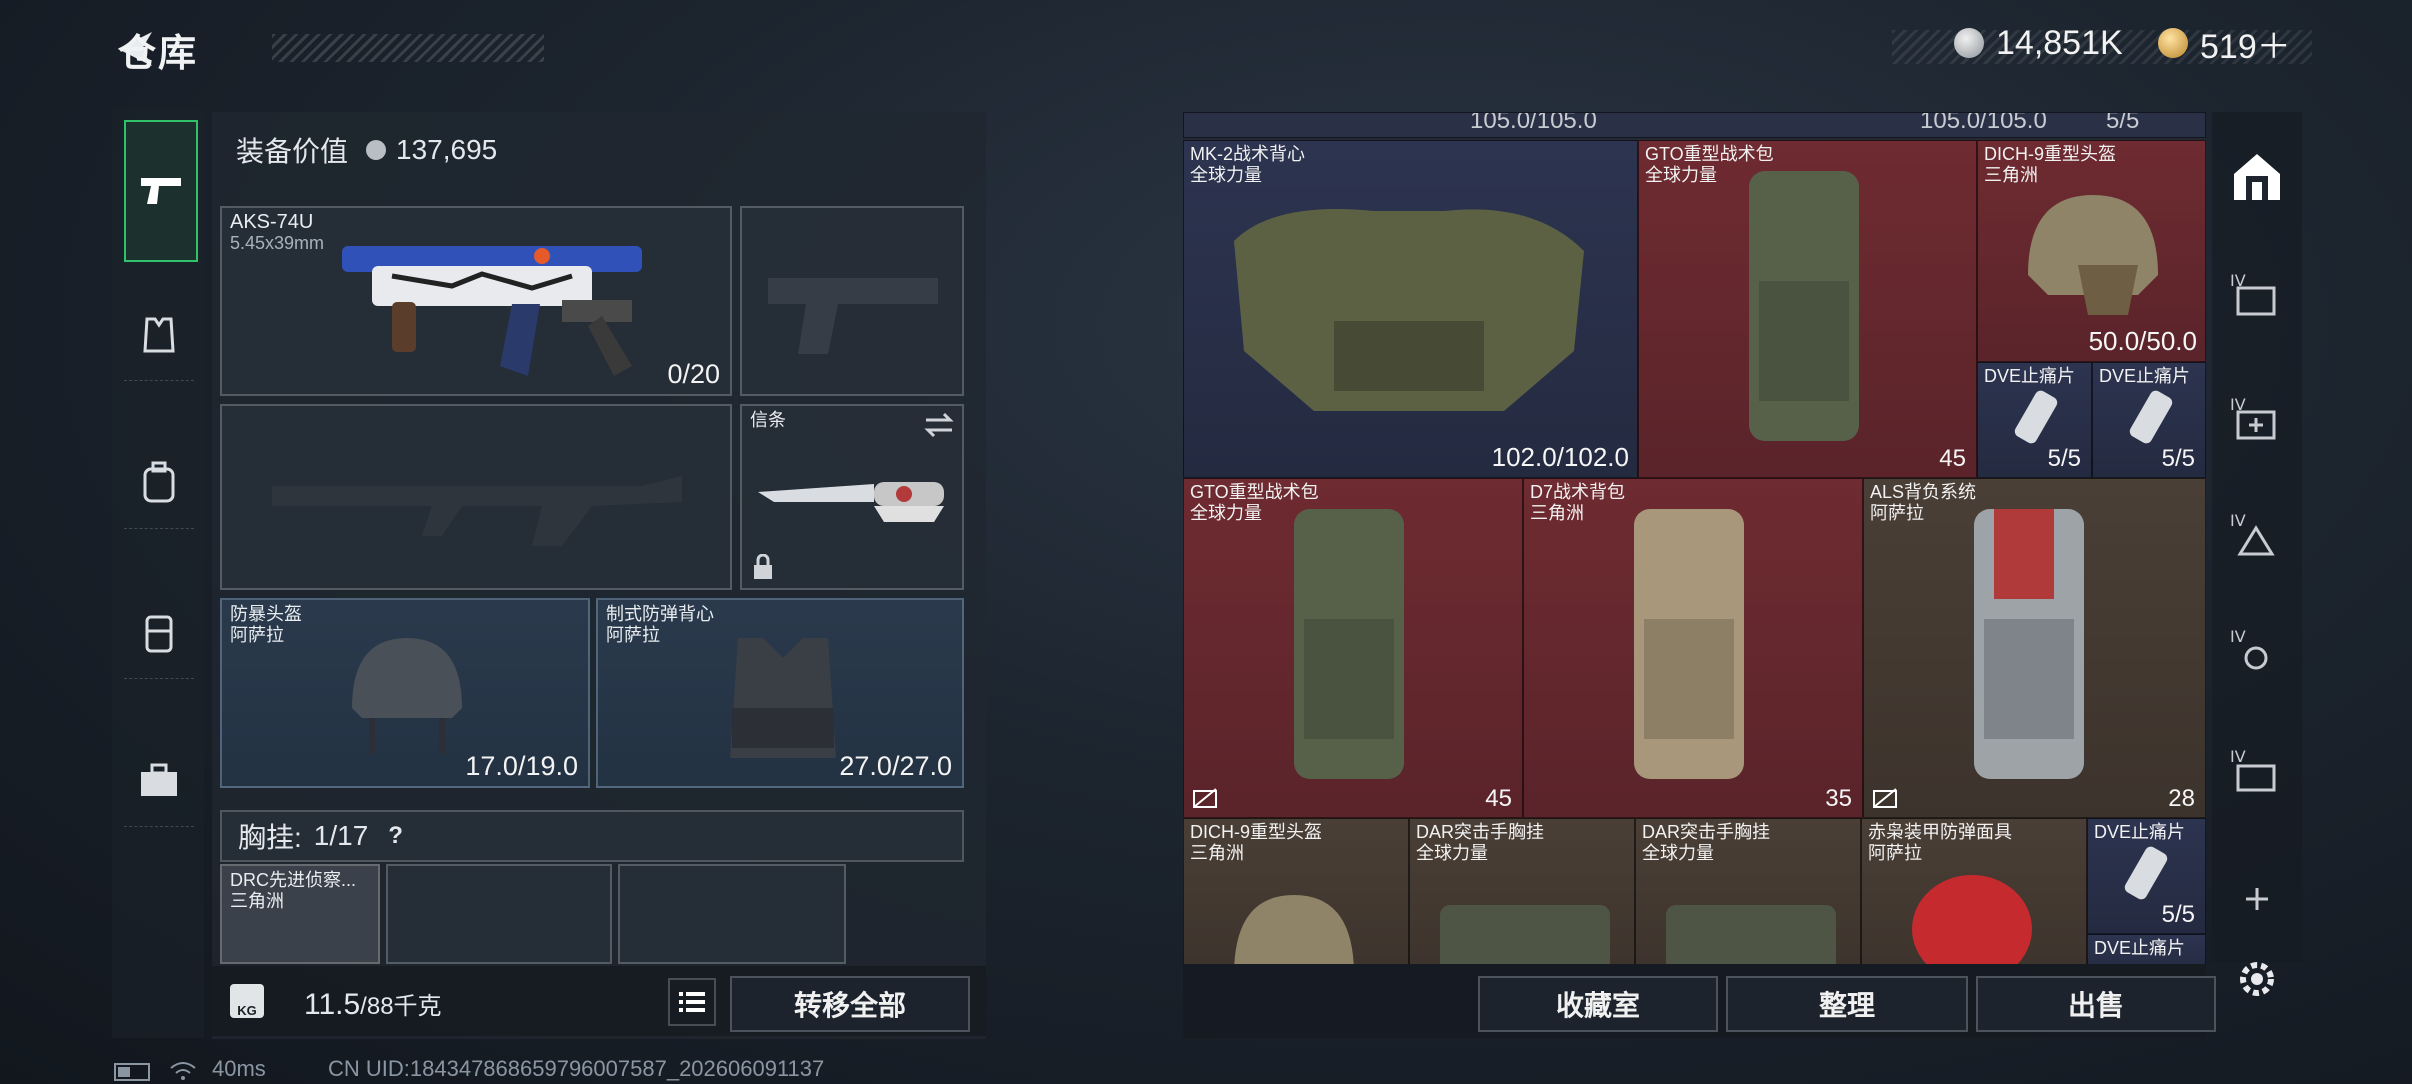 This screenshot has height=1084, width=2412. I want to click on stash-item-backpack: ALS背负系统 阿萨拉 28, so click(2034, 648).